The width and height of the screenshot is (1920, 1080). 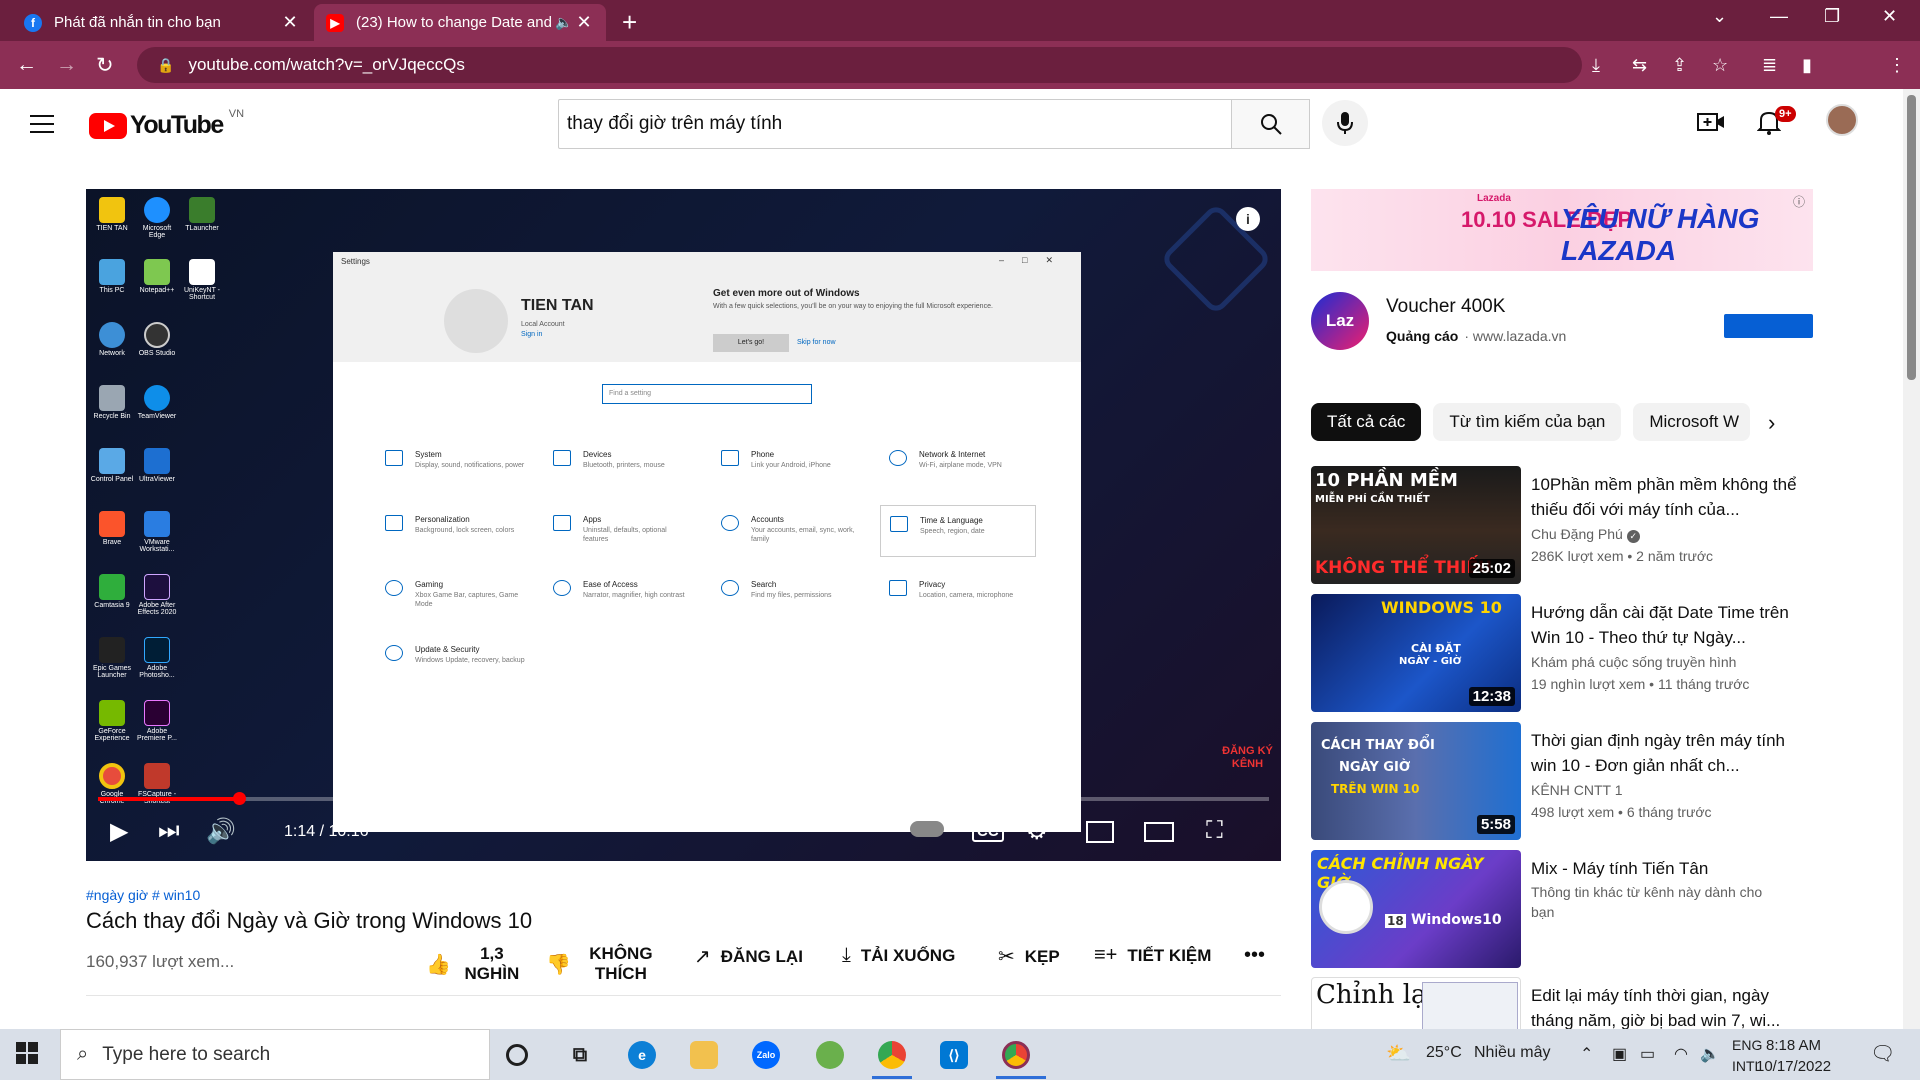 What do you see at coordinates (1596, 65) in the screenshot?
I see `install-icon: ⤓` at bounding box center [1596, 65].